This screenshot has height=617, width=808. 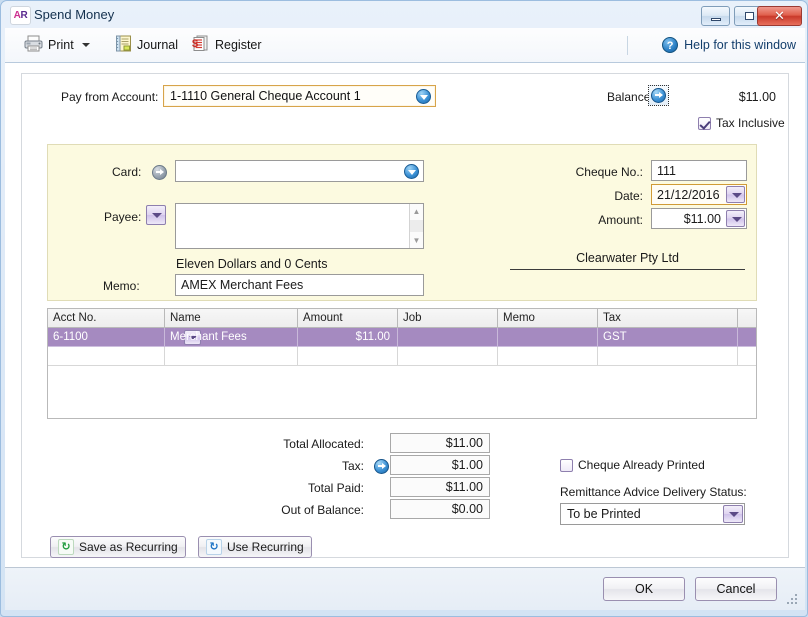 What do you see at coordinates (416, 211) in the screenshot?
I see `scroll-up-icon: ▲` at bounding box center [416, 211].